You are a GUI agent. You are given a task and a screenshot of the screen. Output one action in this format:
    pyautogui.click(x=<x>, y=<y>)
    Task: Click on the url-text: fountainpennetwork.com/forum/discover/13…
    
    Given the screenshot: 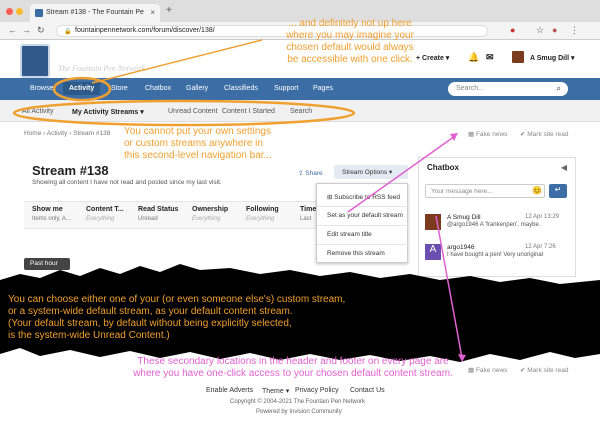 What is the action you would take?
    pyautogui.click(x=145, y=30)
    